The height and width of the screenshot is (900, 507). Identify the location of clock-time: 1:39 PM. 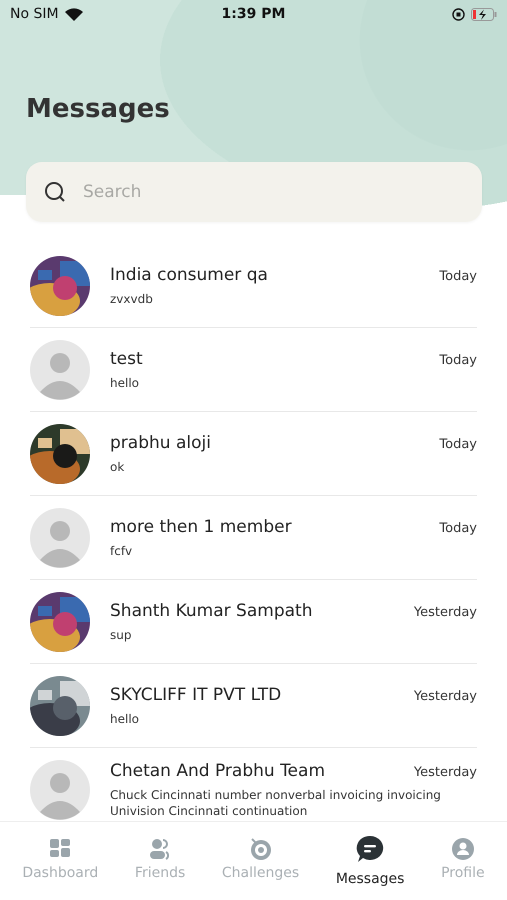
(254, 14).